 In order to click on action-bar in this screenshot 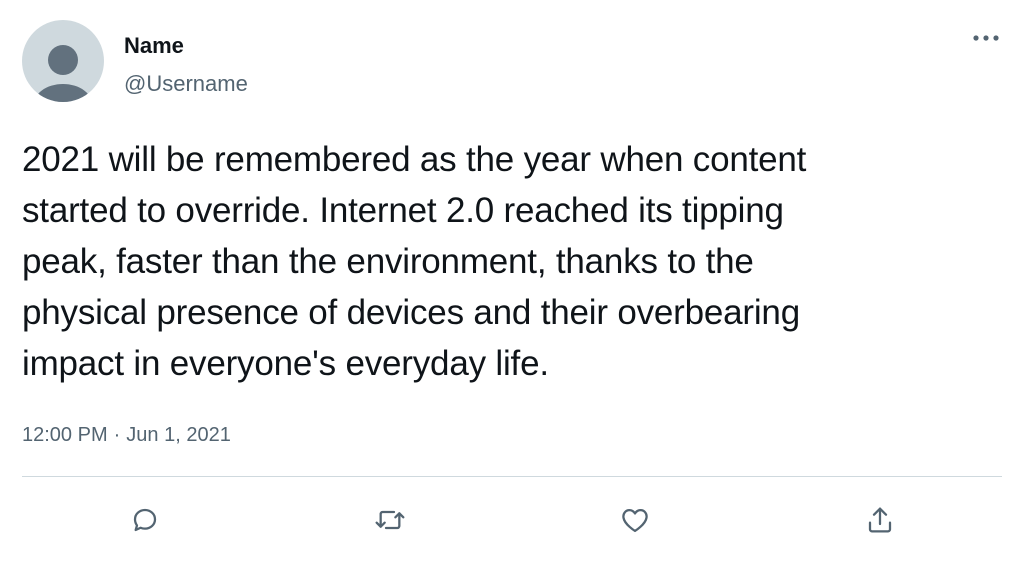, I will do `click(512, 520)`.